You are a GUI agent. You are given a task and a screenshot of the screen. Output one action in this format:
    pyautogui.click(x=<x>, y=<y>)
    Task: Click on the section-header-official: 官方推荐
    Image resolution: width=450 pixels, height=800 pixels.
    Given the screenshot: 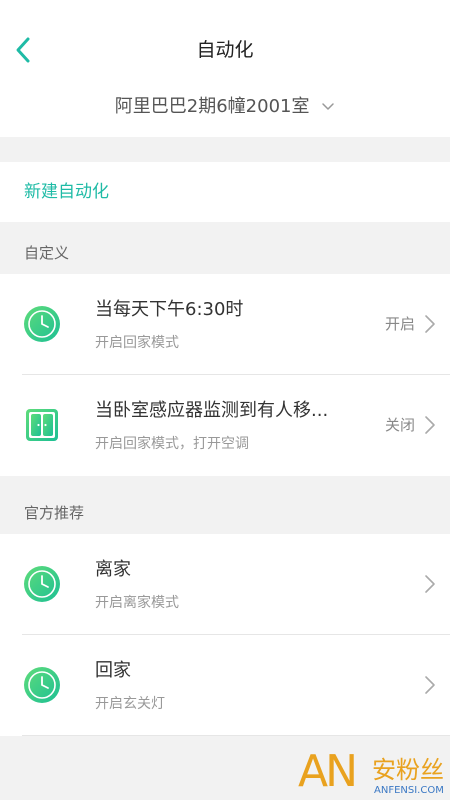 What is the action you would take?
    pyautogui.click(x=54, y=513)
    